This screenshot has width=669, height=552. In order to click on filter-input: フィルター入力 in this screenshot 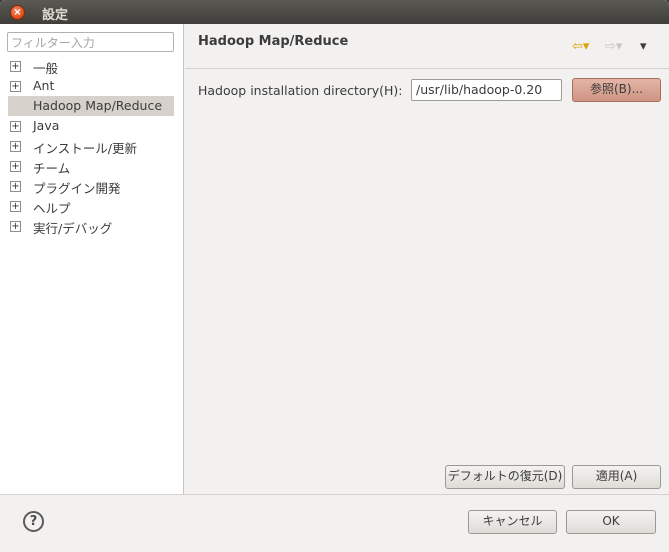, I will do `click(90, 42)`.